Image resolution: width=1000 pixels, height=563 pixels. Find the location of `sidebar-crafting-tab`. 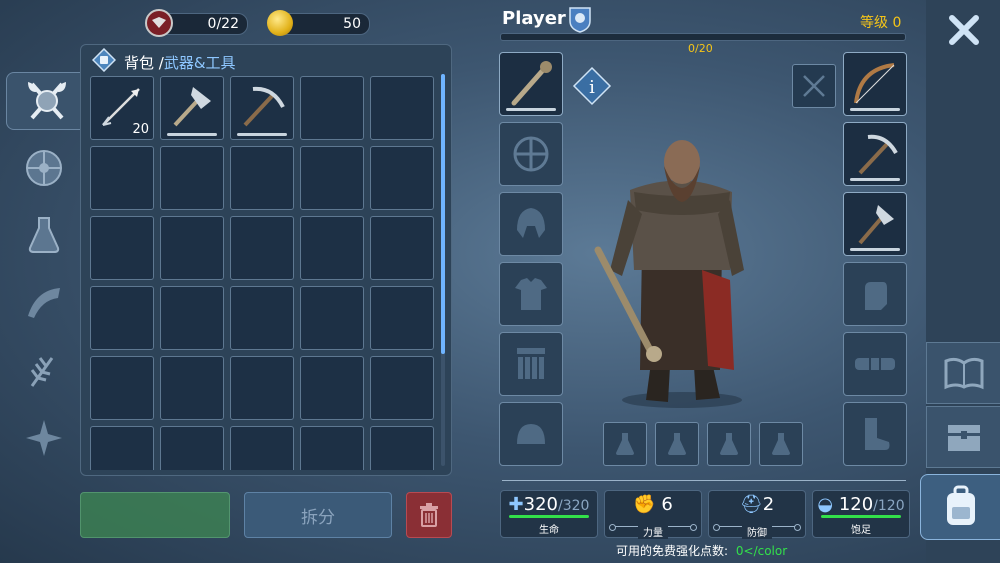

sidebar-crafting-tab is located at coordinates (963, 437).